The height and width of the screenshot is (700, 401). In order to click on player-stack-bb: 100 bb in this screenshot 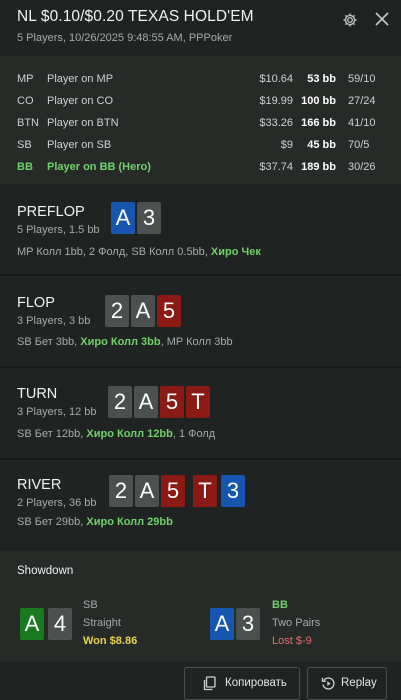, I will do `click(318, 101)`.